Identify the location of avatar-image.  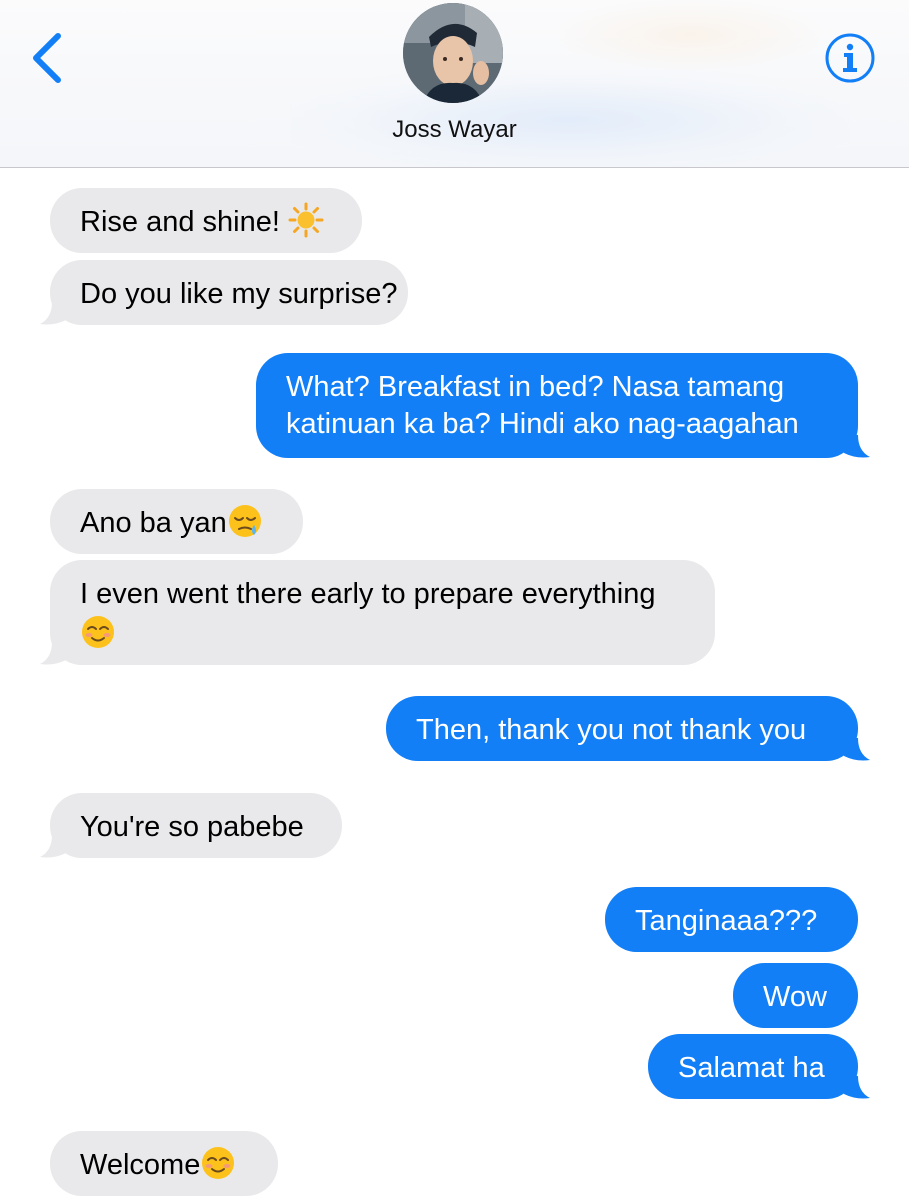
(453, 53).